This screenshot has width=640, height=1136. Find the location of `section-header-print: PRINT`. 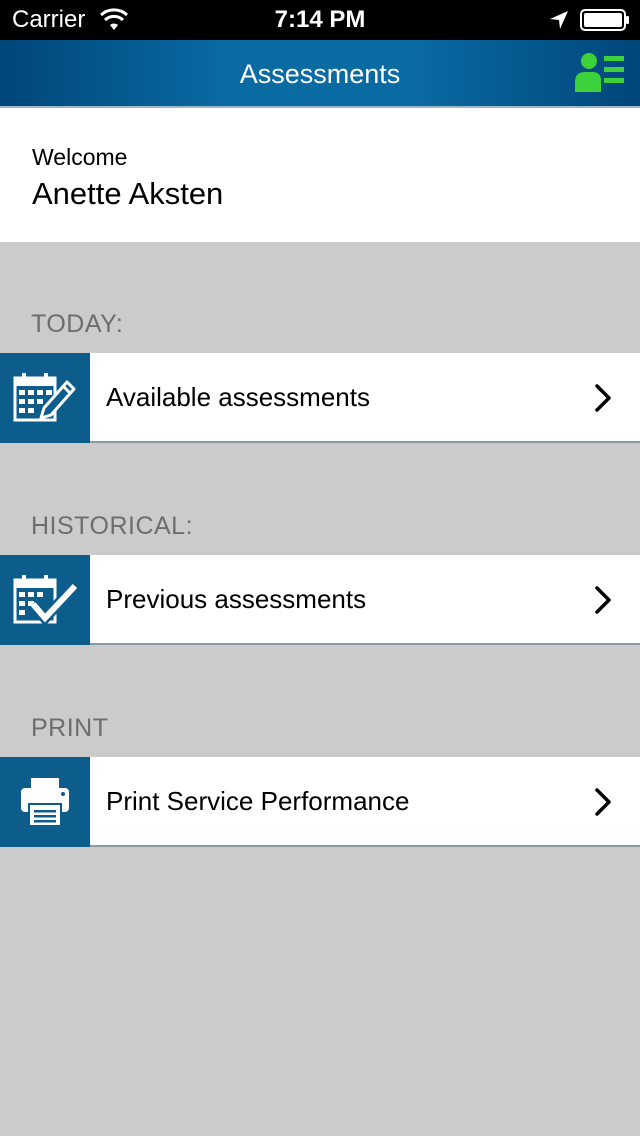

section-header-print: PRINT is located at coordinates (70, 728).